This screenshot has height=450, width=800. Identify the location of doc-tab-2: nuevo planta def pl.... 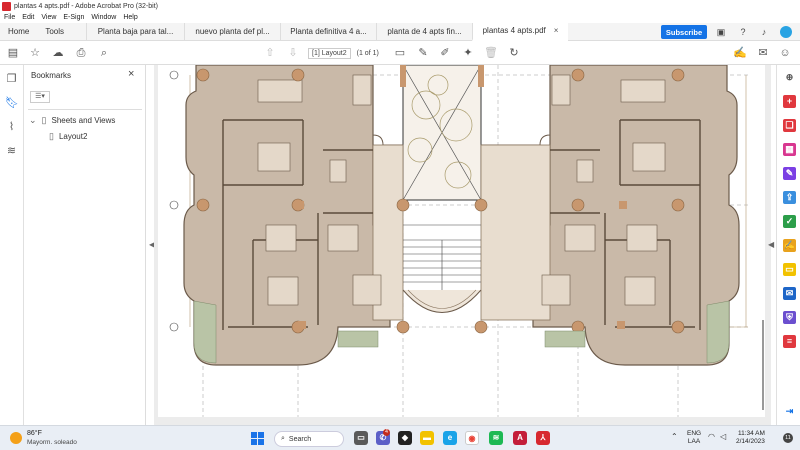
(232, 31).